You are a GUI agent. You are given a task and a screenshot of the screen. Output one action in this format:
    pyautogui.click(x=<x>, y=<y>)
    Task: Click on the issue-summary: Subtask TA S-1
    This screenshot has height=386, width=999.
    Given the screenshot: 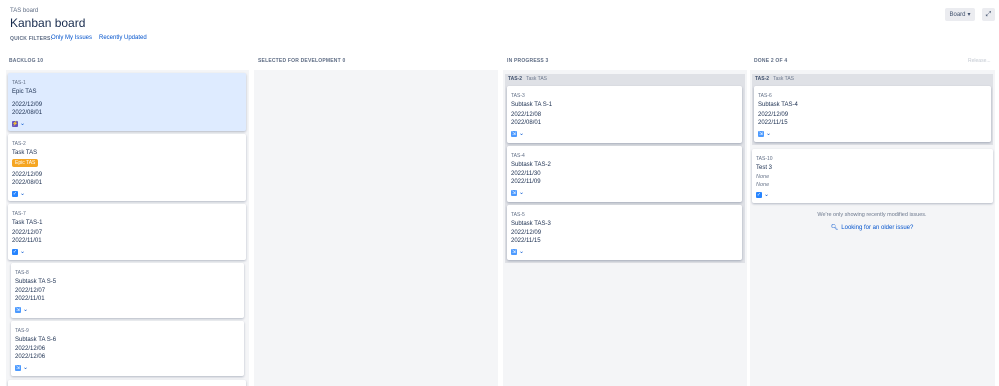 What is the action you would take?
    pyautogui.click(x=532, y=105)
    